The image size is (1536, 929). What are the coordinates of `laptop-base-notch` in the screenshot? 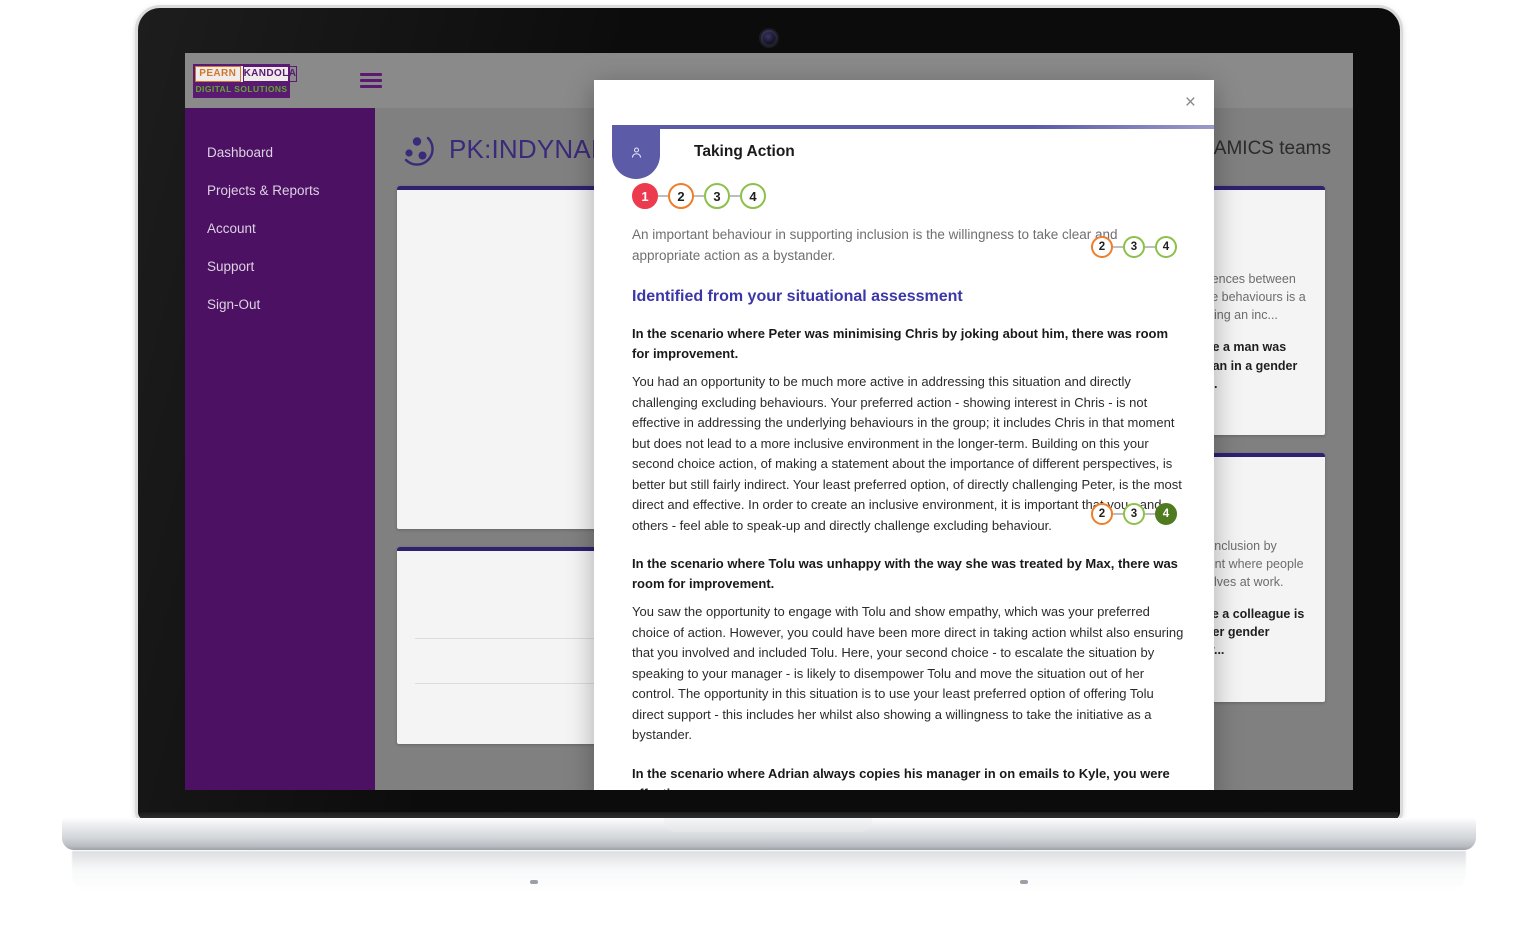 It's located at (768, 825).